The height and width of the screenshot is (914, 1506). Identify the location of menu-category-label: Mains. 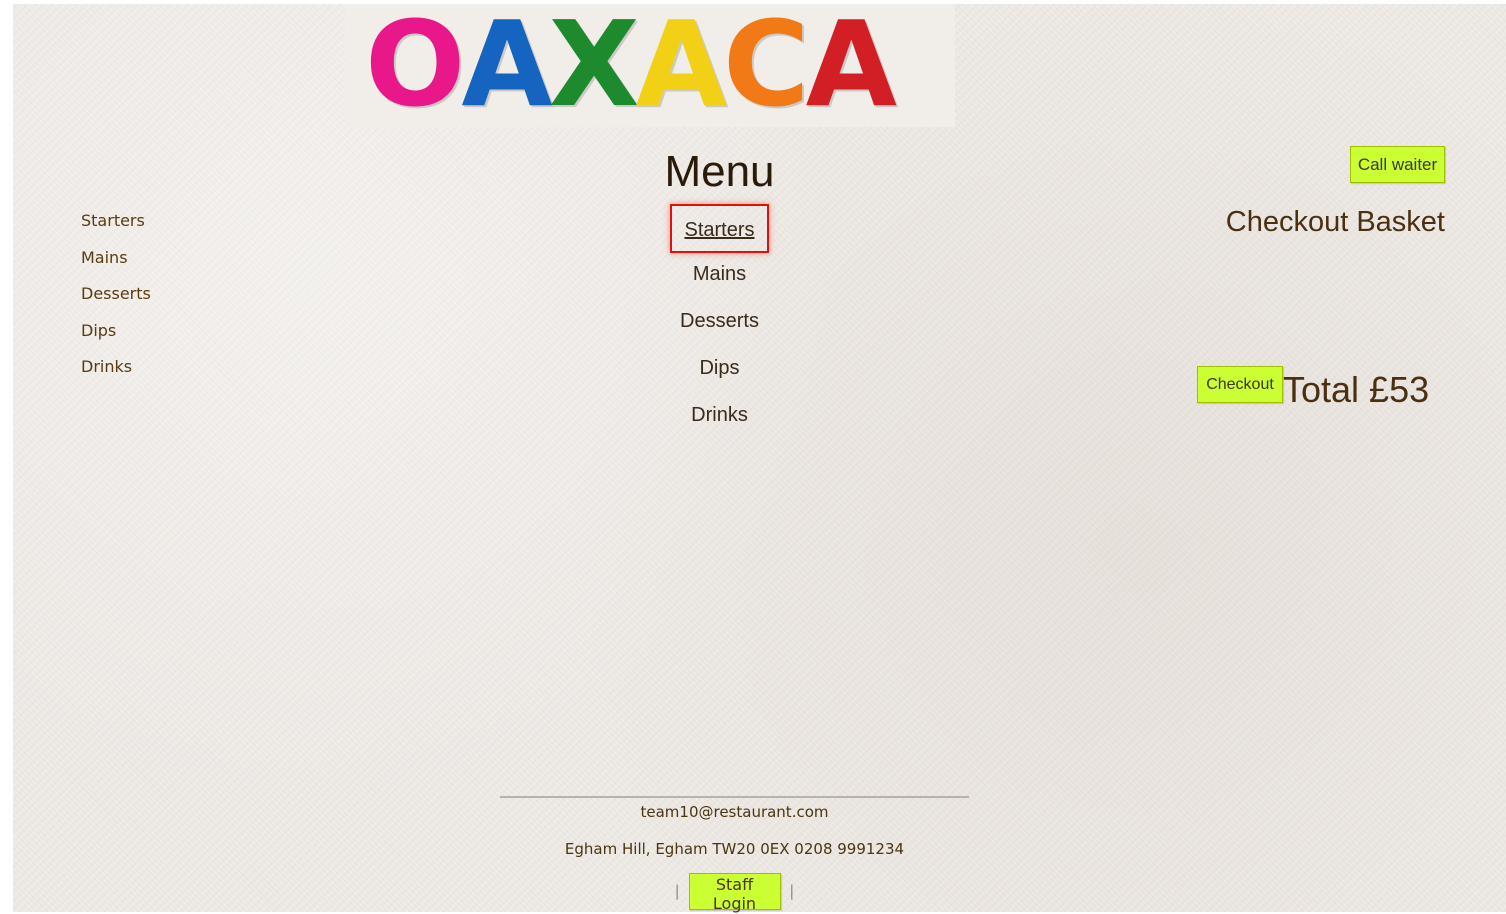
(719, 274).